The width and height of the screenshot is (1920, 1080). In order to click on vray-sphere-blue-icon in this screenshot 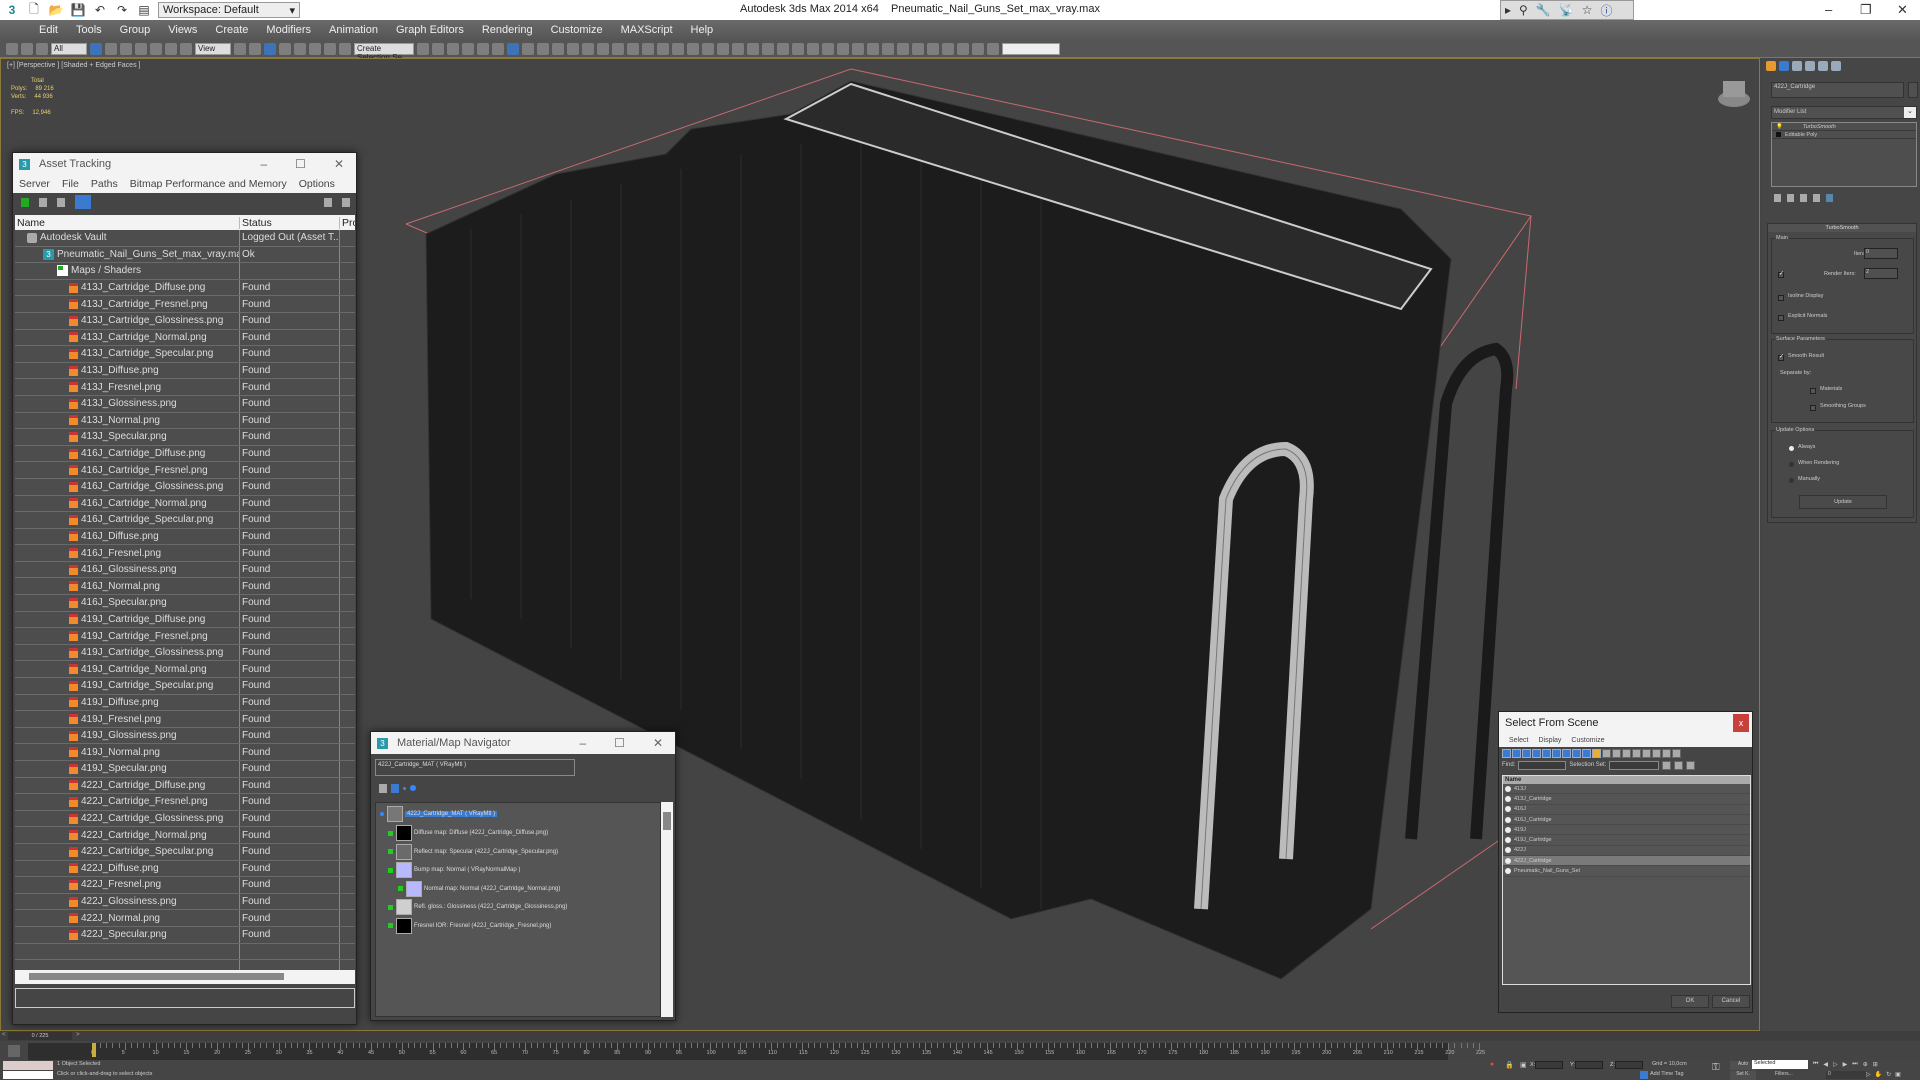, I will do `click(888, 48)`.